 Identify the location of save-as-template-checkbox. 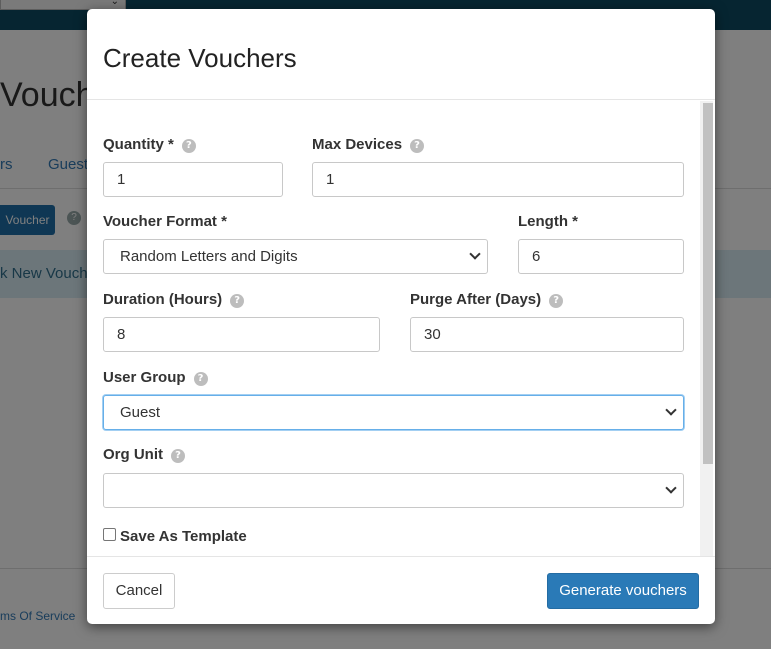
(109, 534).